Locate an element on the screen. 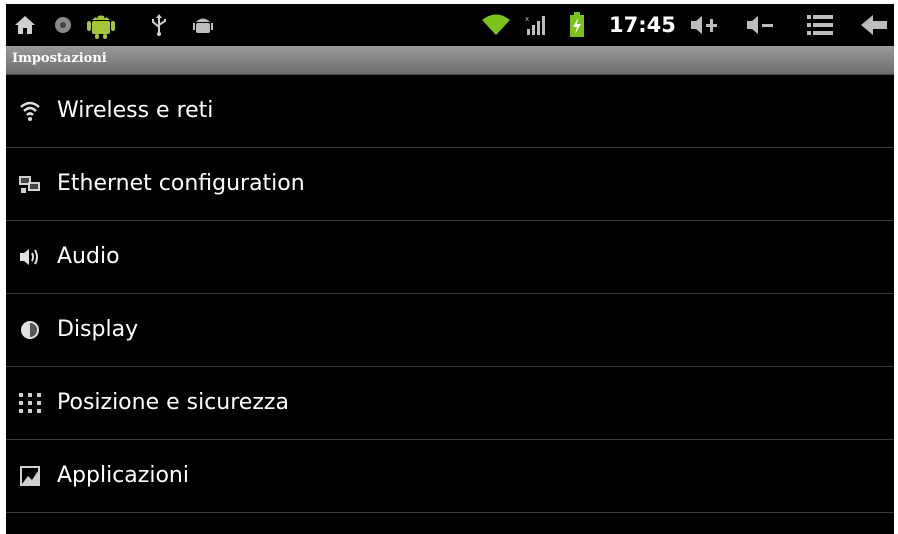 This screenshot has width=898, height=534. applications-icon is located at coordinates (30, 476).